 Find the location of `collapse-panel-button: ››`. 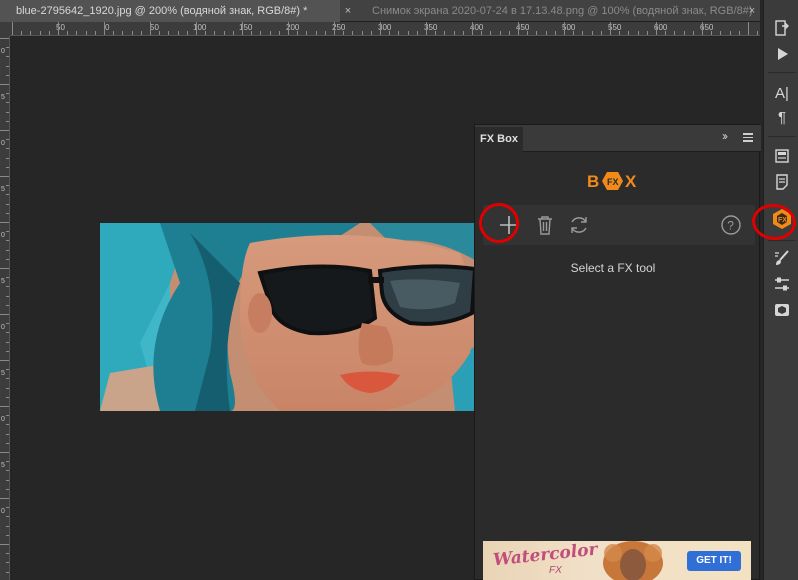

collapse-panel-button: ›› is located at coordinates (725, 136).